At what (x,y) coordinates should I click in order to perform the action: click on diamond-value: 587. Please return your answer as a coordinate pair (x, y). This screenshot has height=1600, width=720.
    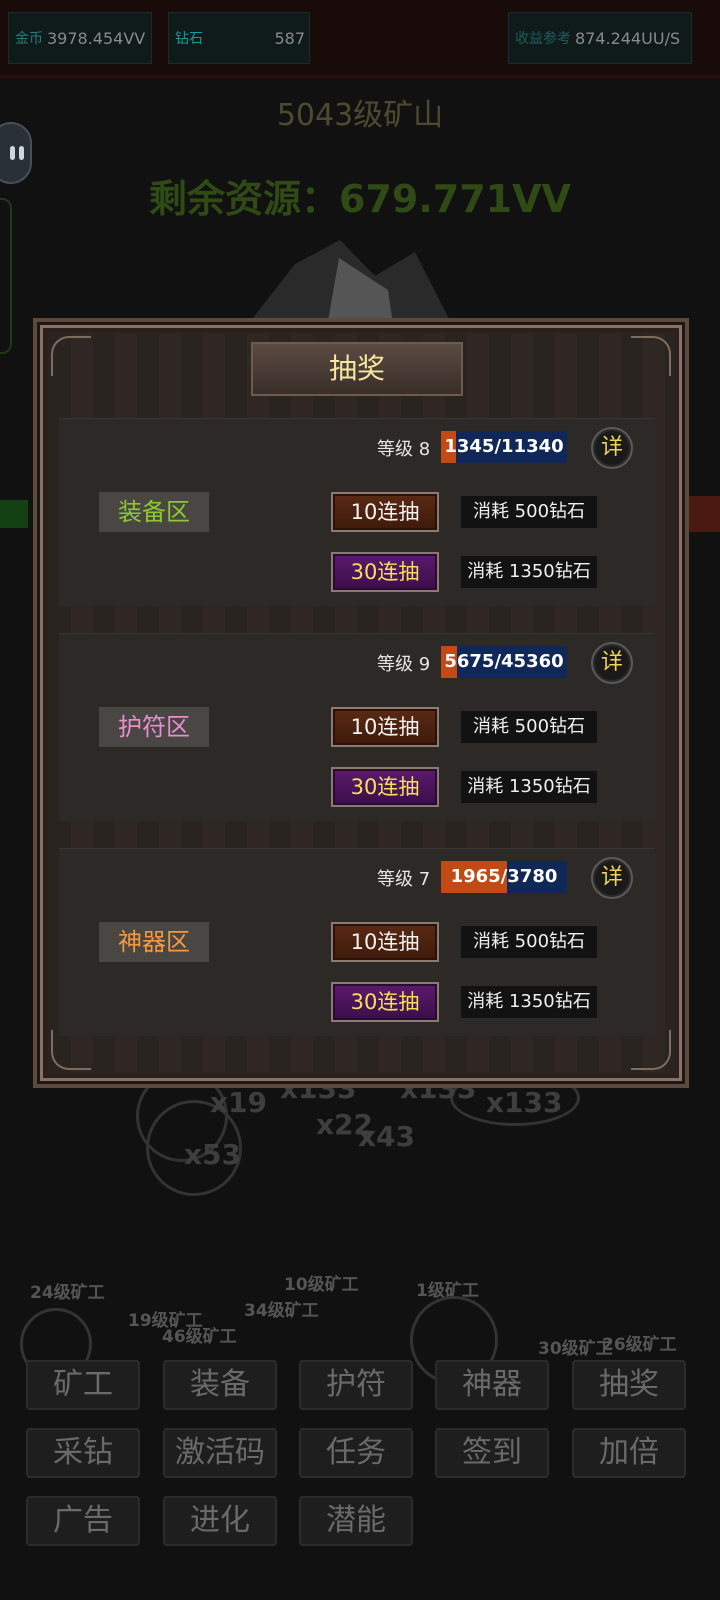
    Looking at the image, I should click on (289, 38).